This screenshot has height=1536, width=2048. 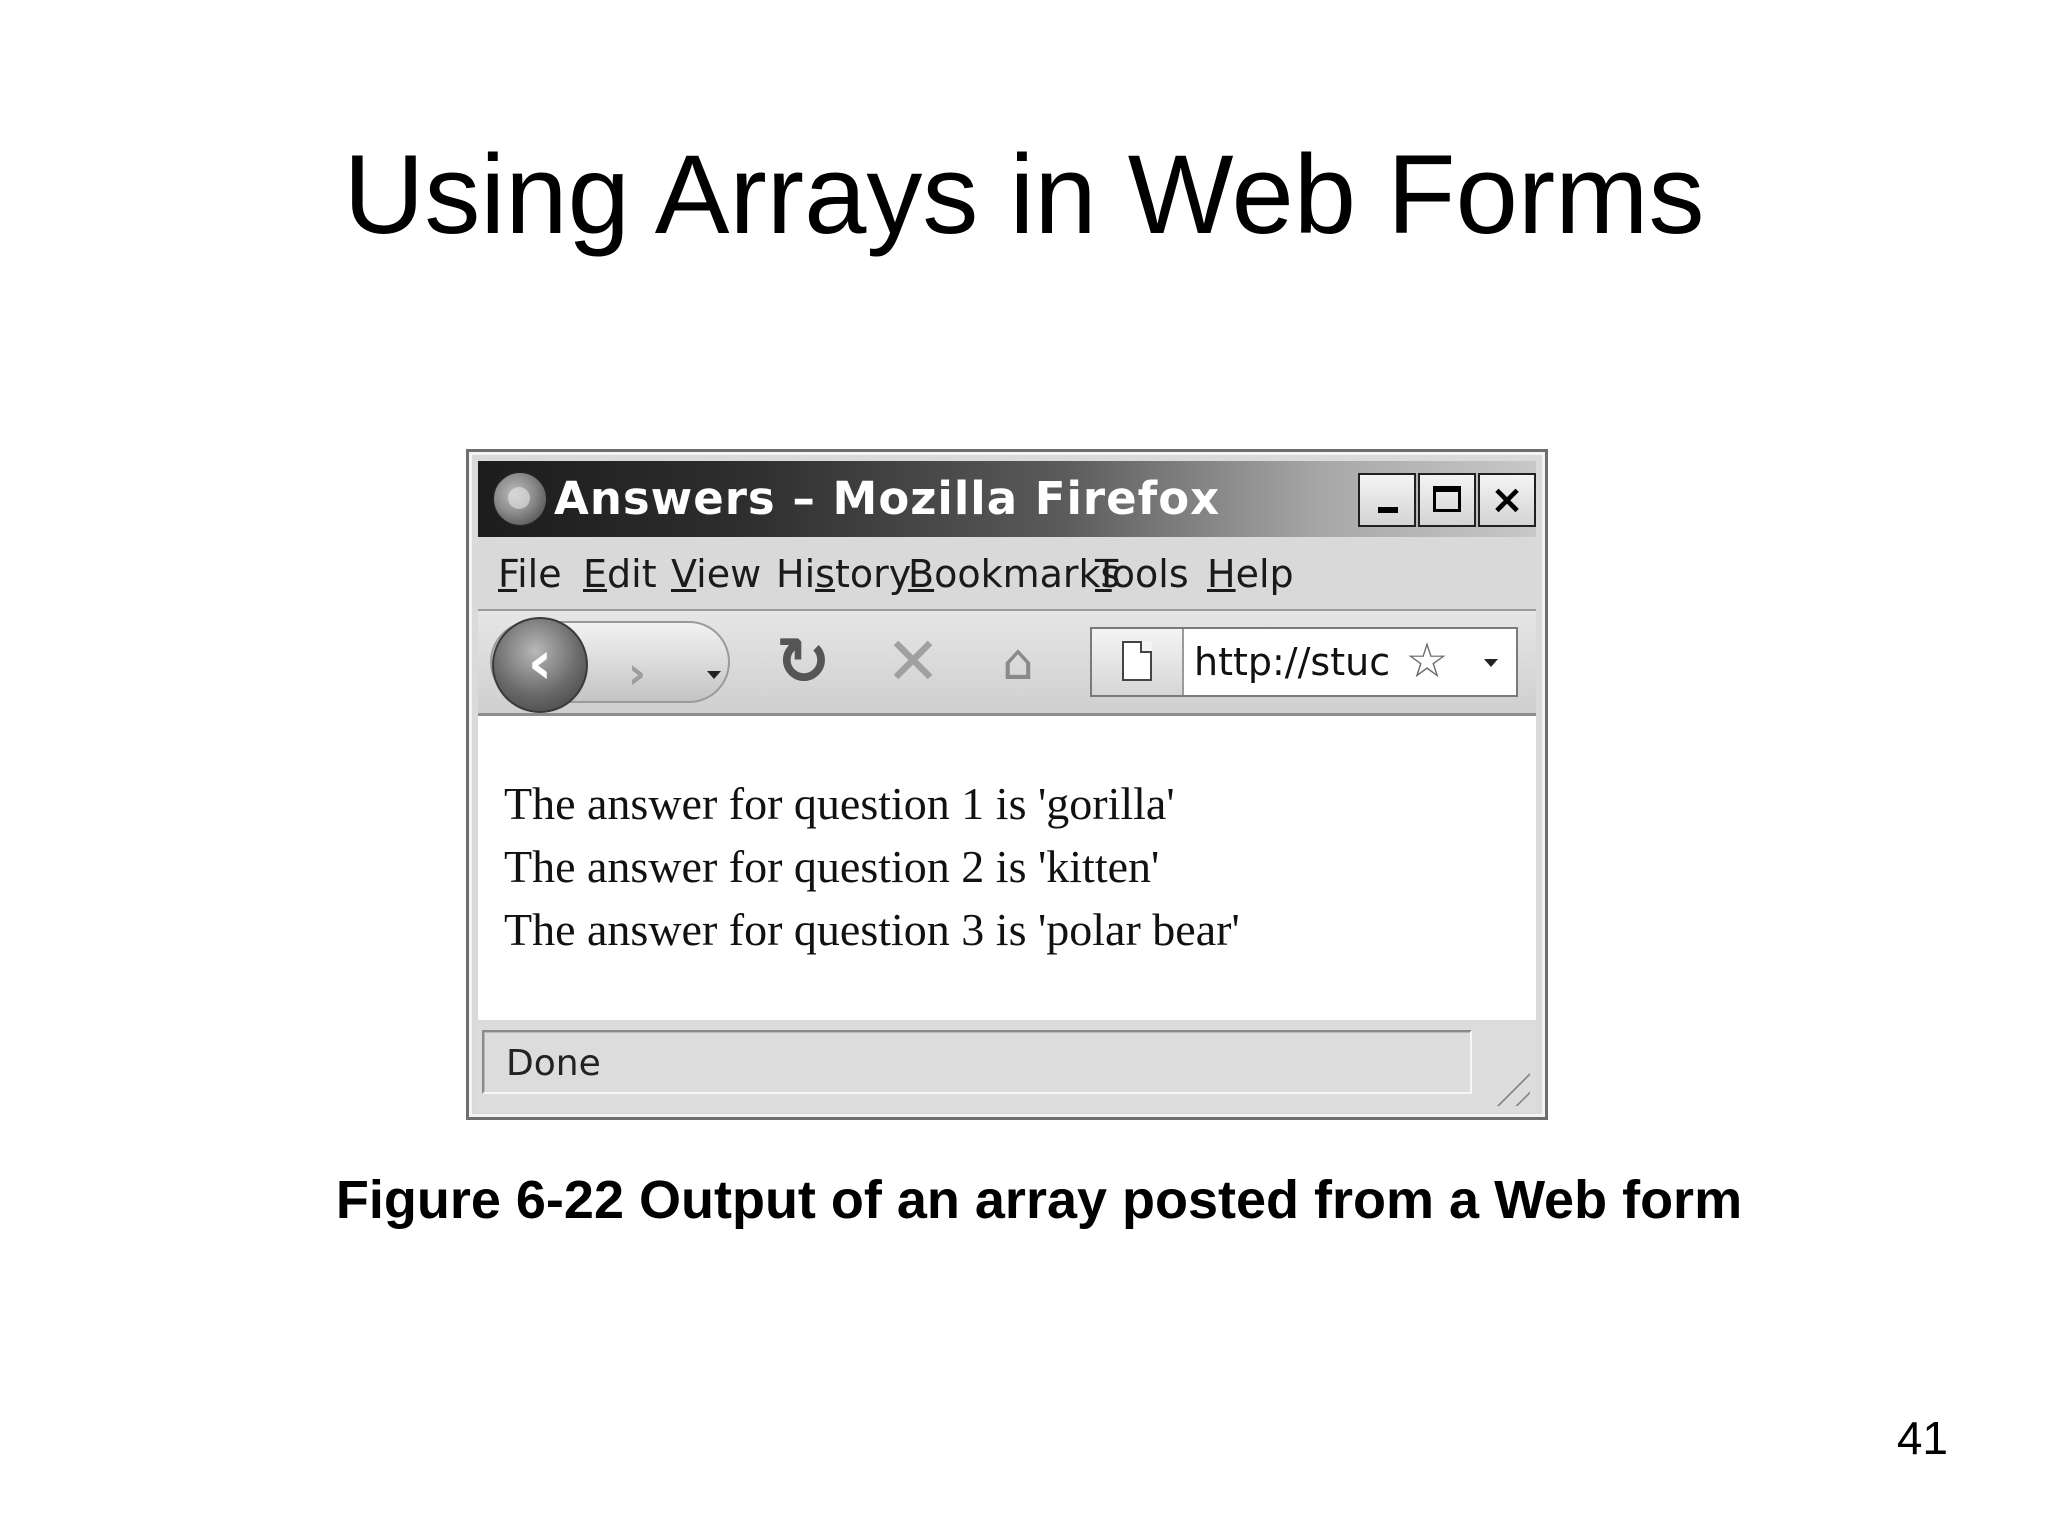 I want to click on home-icon: ⌂, so click(x=1018, y=662).